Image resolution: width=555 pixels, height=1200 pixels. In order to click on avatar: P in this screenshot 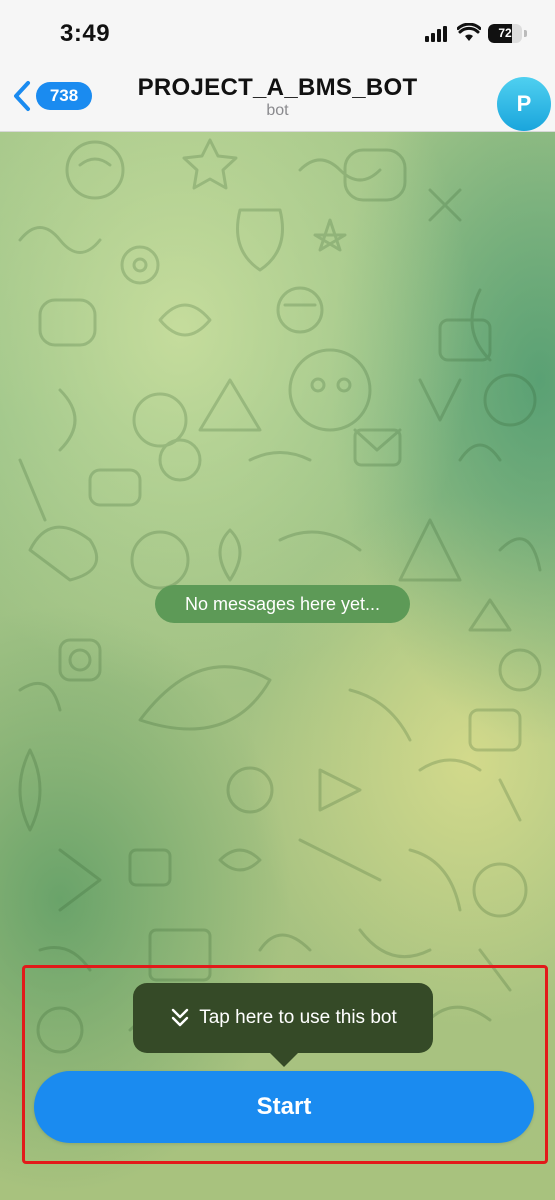, I will do `click(524, 104)`.